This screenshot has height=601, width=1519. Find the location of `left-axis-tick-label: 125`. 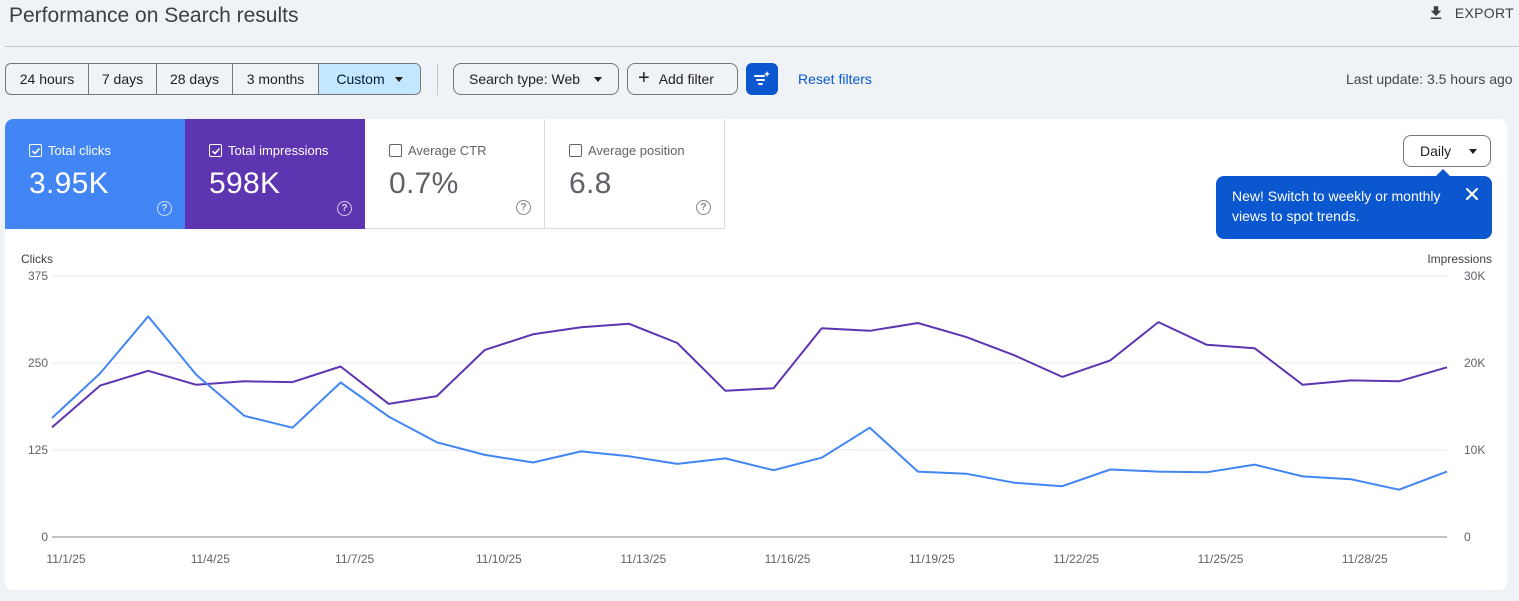

left-axis-tick-label: 125 is located at coordinates (38, 450).